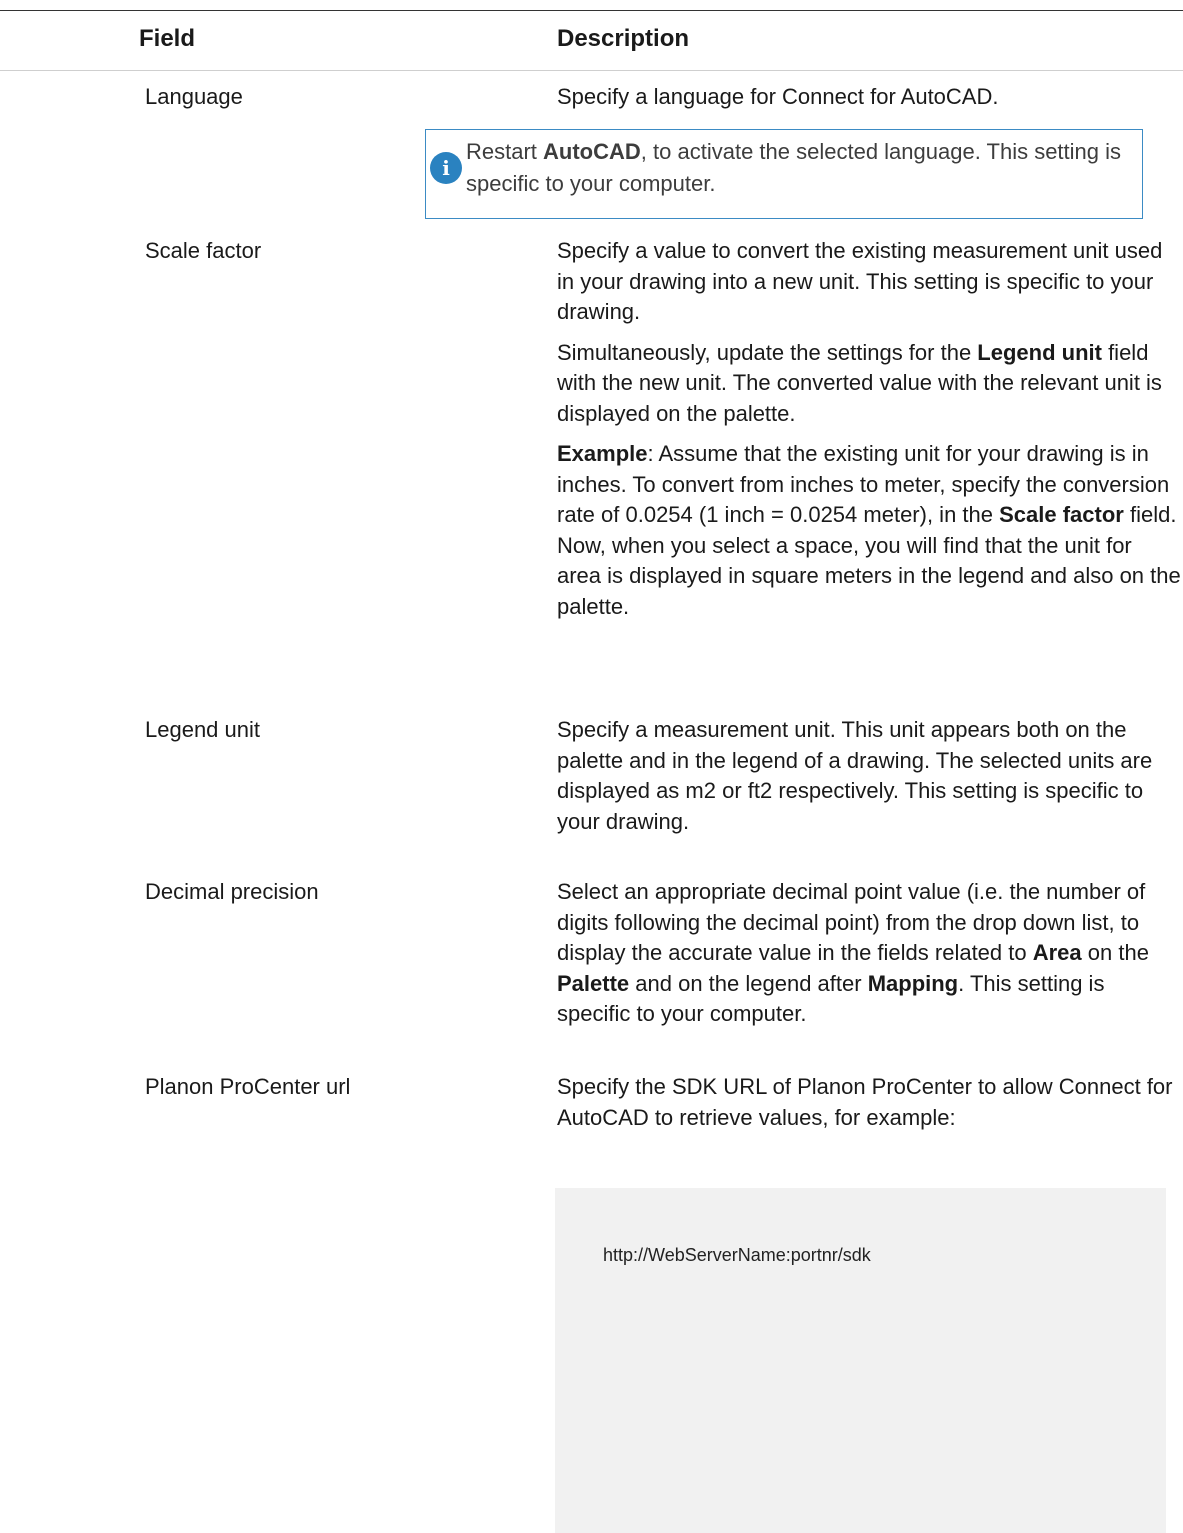 The image size is (1183, 1533). Describe the element at coordinates (248, 1086) in the screenshot. I see `field-planon-procenter-url: Planon ProCenter url` at that location.